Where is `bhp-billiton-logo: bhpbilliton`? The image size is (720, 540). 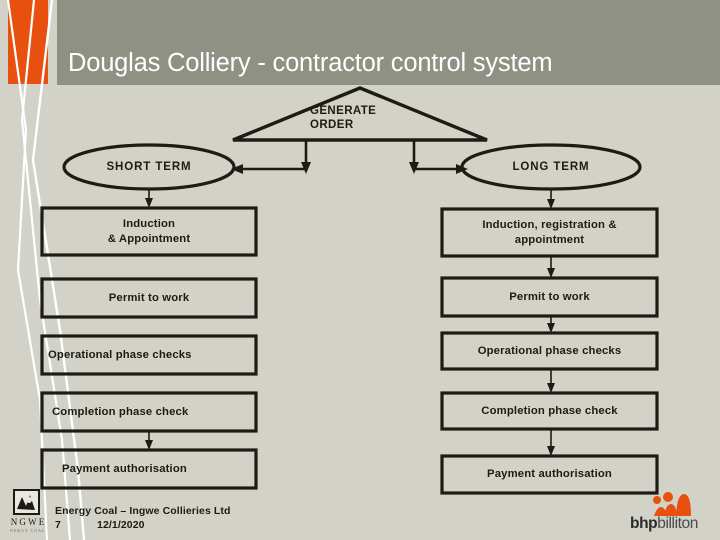
bhp-billiton-logo: bhpbilliton is located at coordinates (672, 511).